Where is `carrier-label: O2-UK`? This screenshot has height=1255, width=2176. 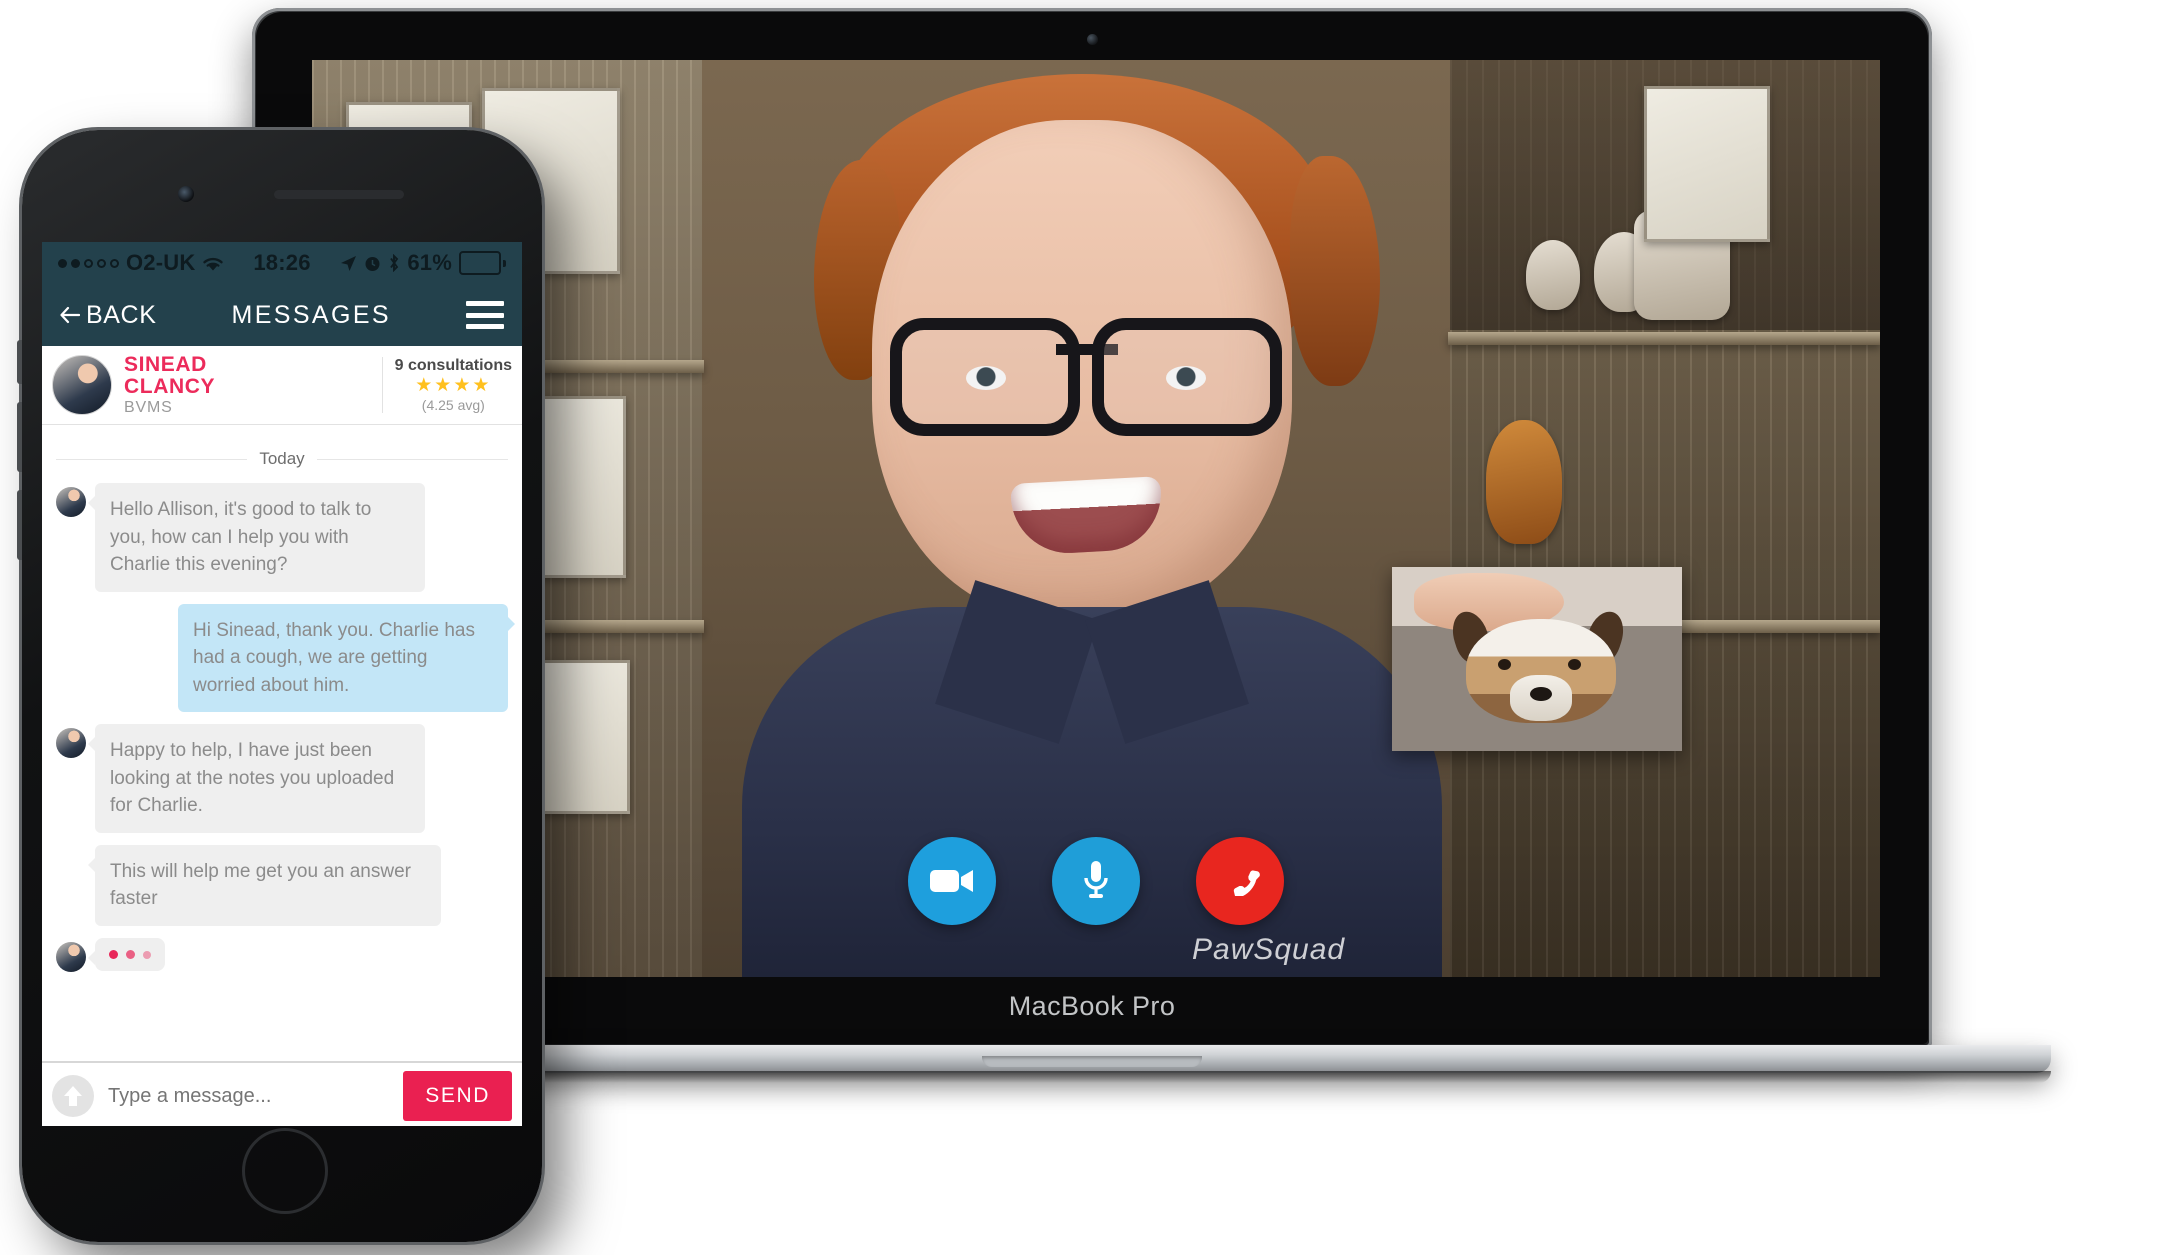
carrier-label: O2-UK is located at coordinates (161, 262).